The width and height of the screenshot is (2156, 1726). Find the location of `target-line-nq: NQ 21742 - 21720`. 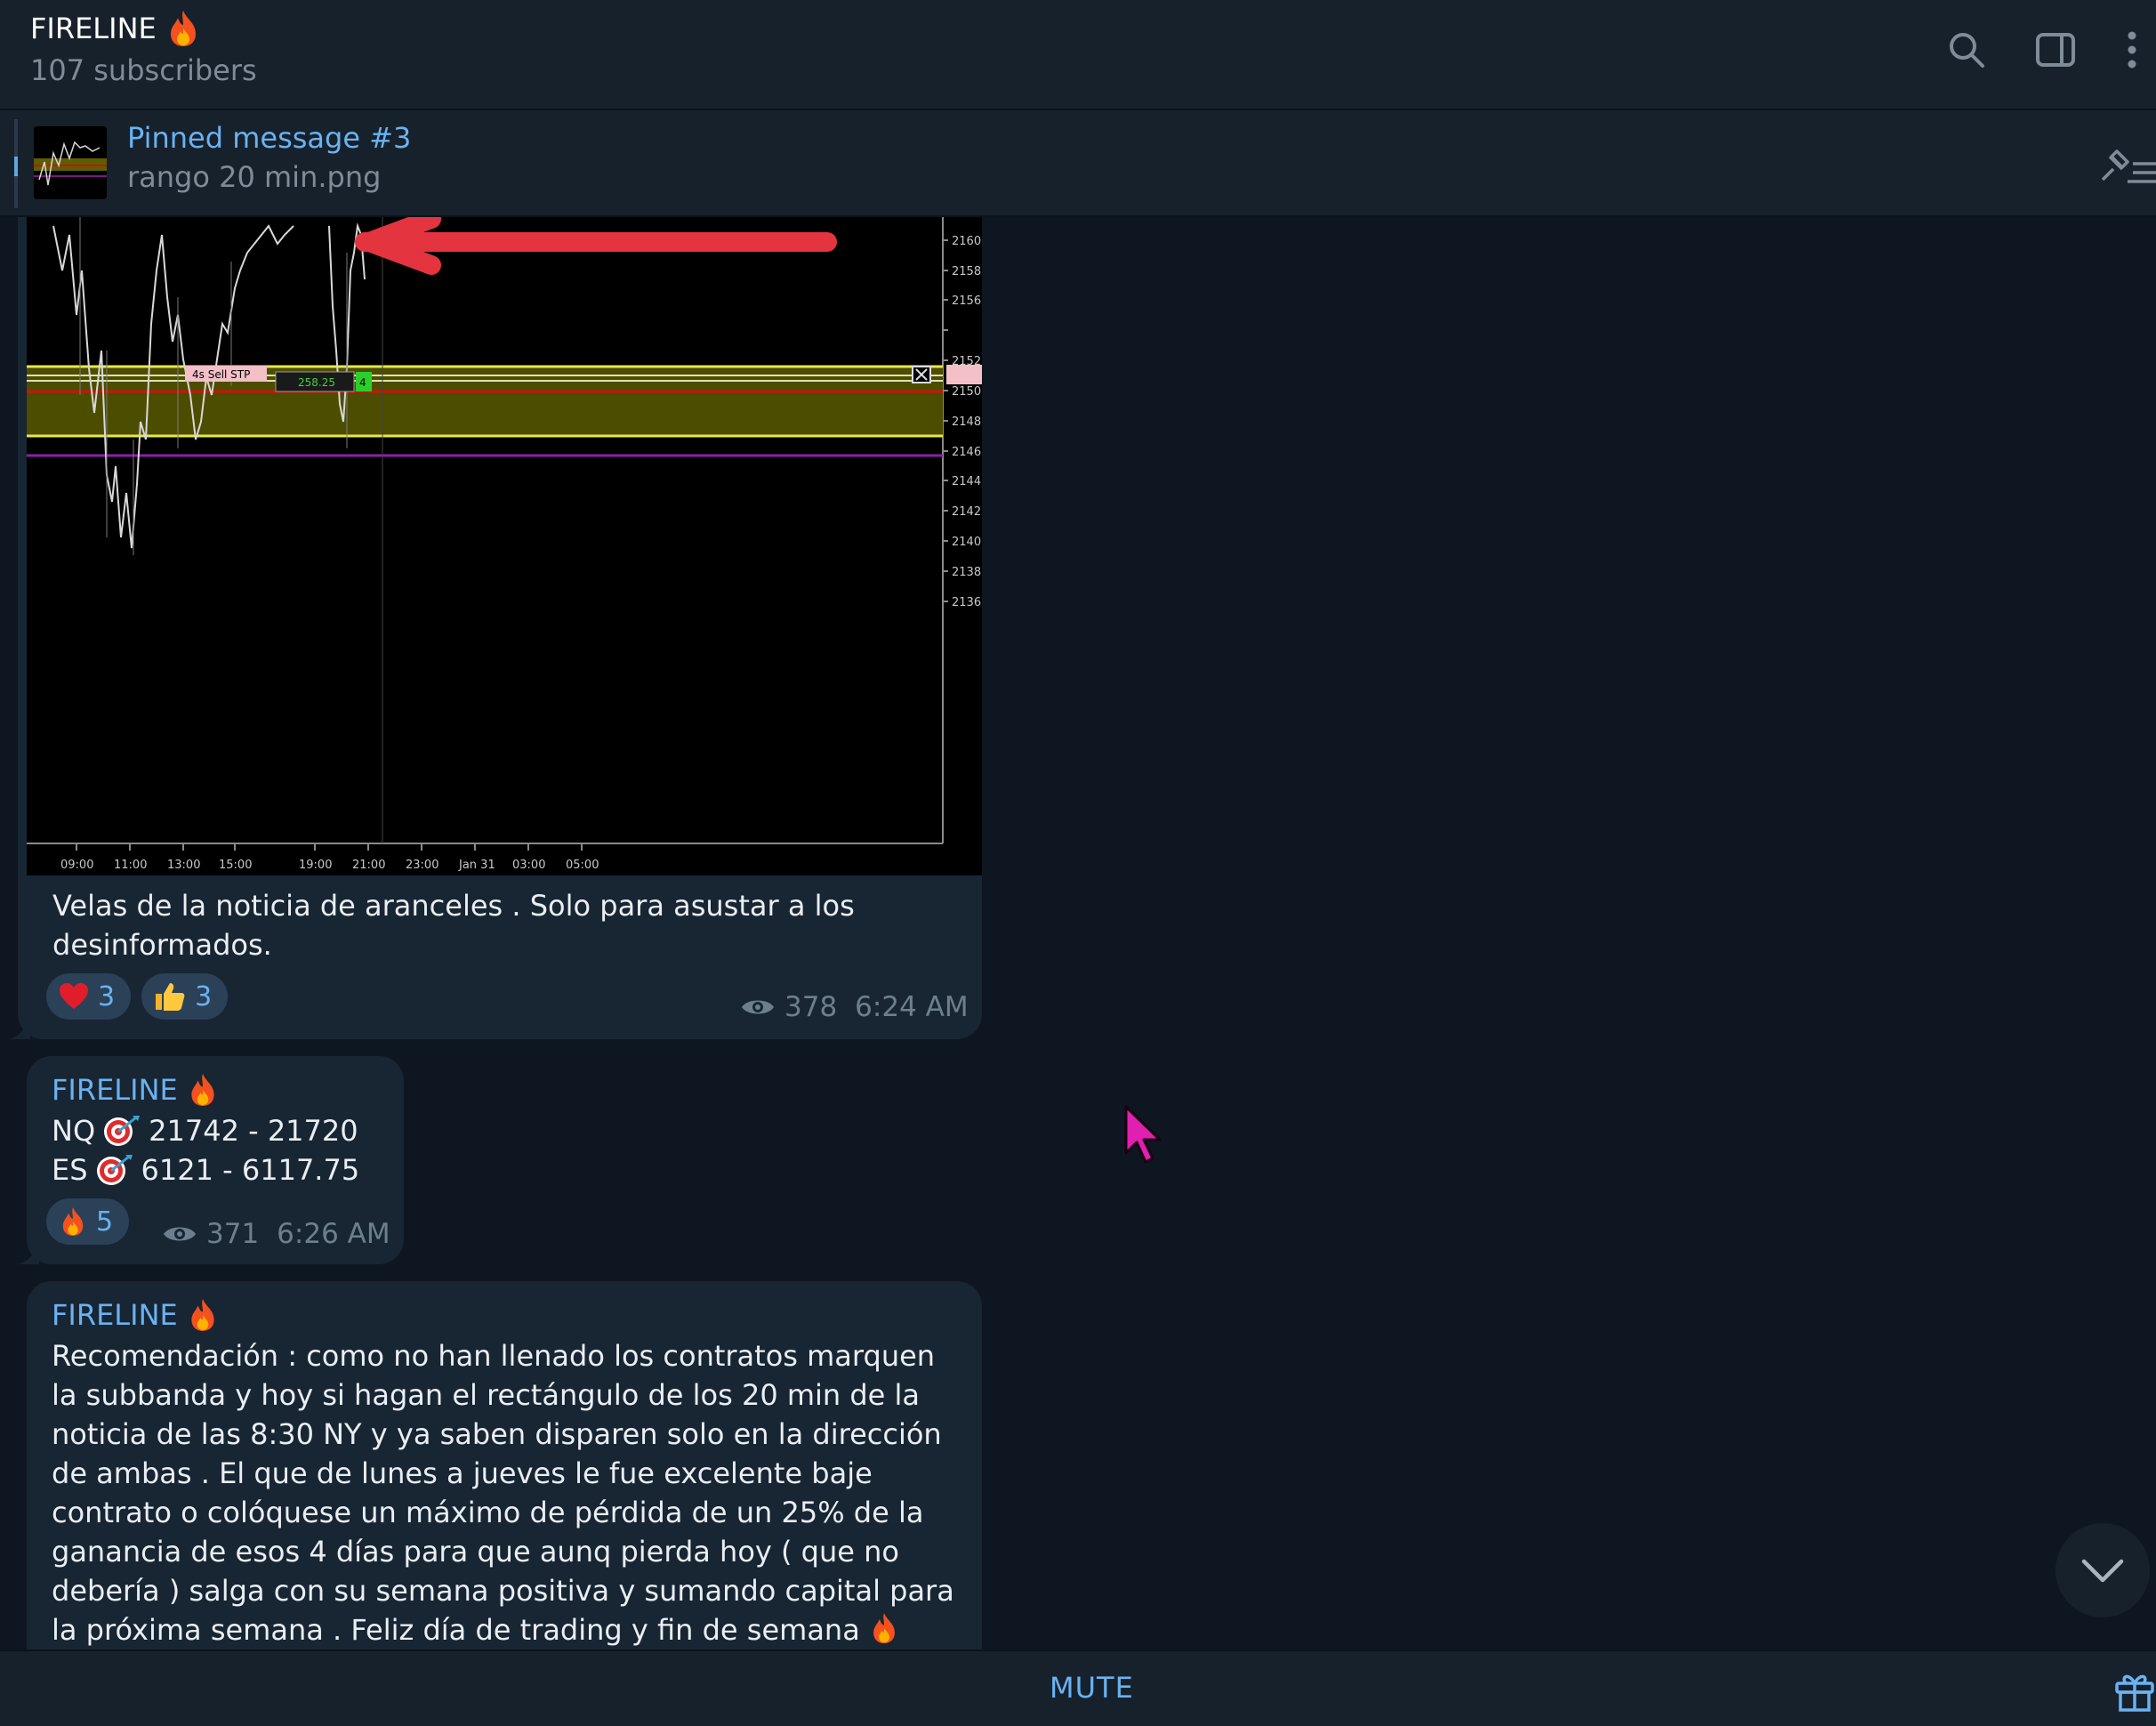

target-line-nq: NQ 21742 - 21720 is located at coordinates (205, 1130).